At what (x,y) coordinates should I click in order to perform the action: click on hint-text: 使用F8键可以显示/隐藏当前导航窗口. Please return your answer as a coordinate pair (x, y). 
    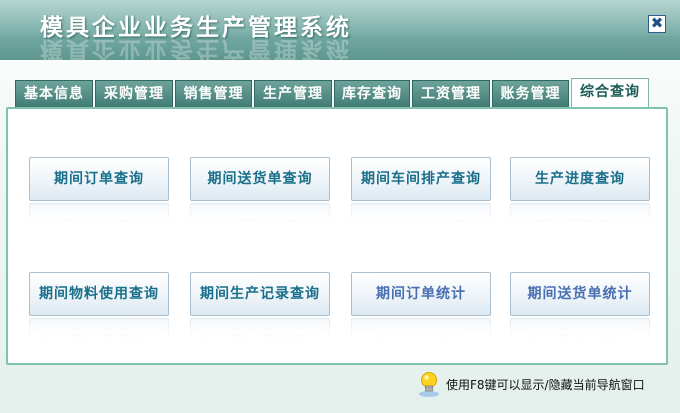
    Looking at the image, I should click on (545, 384).